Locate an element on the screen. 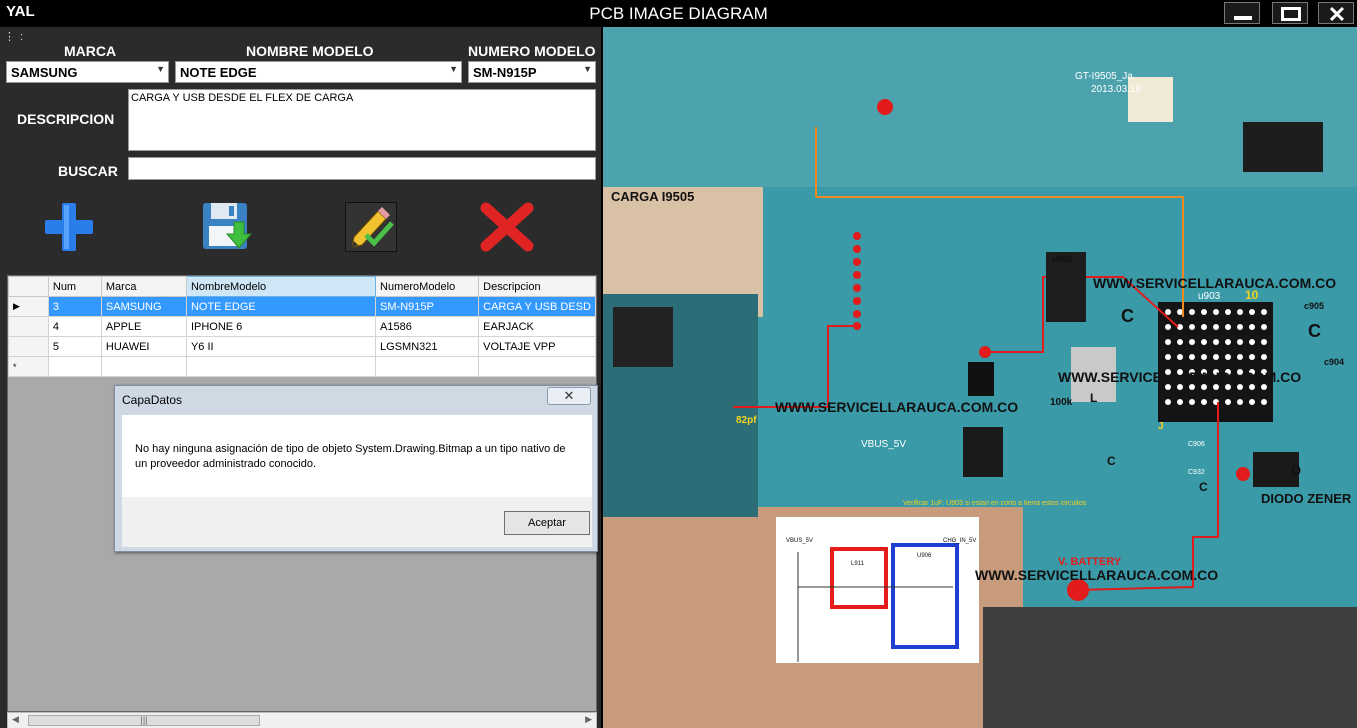 This screenshot has height=728, width=1357. pcb-board-id: GT-I9505_Ja is located at coordinates (1104, 76).